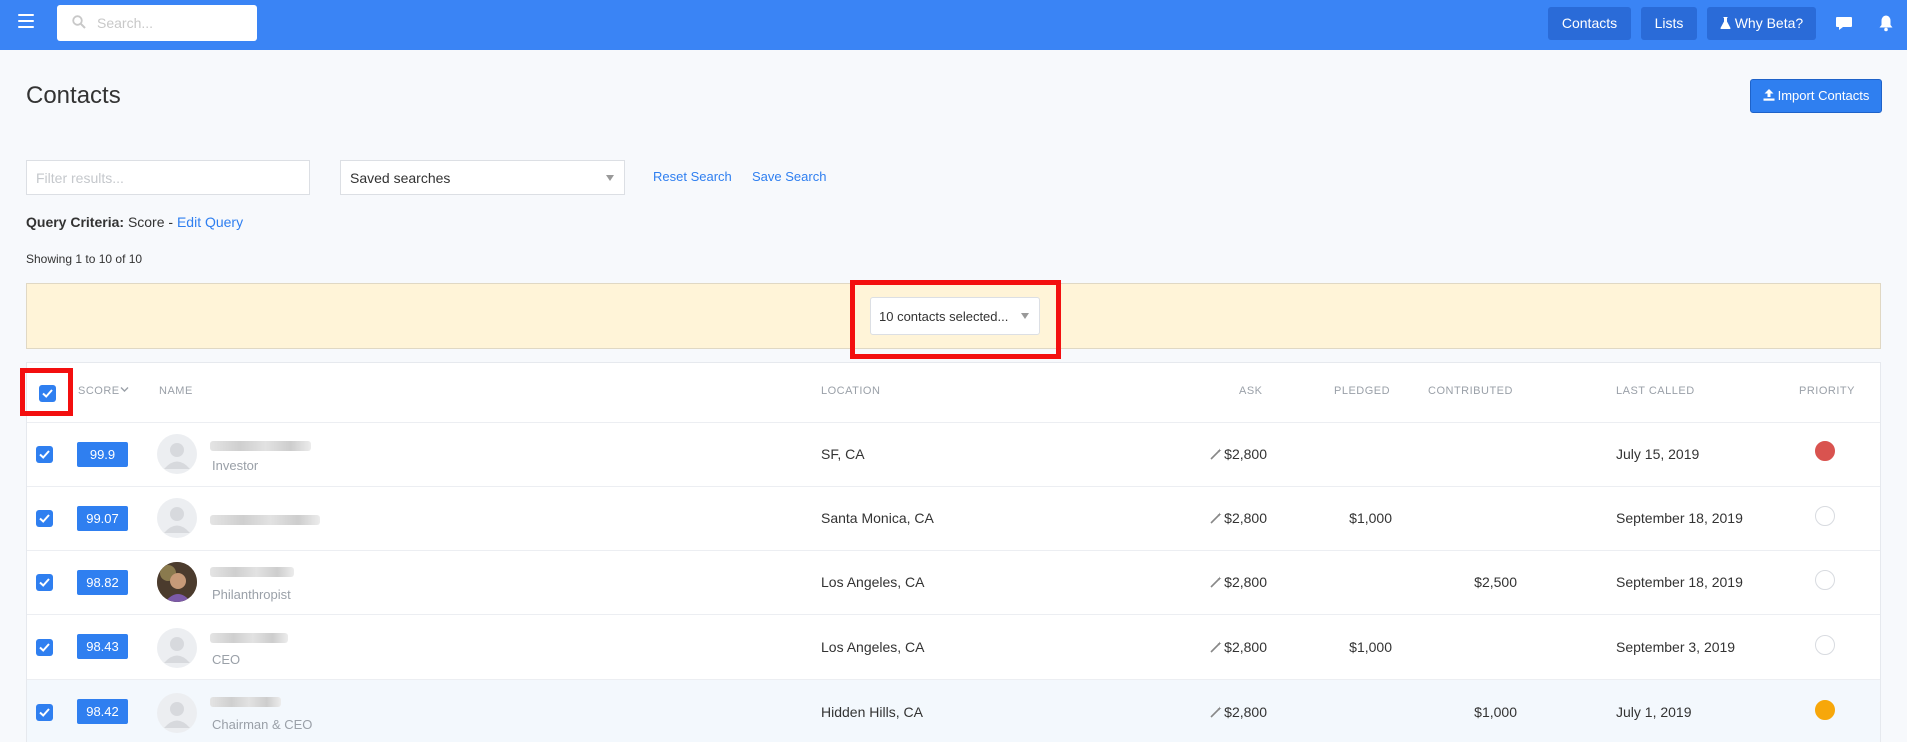 This screenshot has height=742, width=1907. Describe the element at coordinates (1470, 391) in the screenshot. I see `contributed-column-header: CONTRIBUTED` at that location.